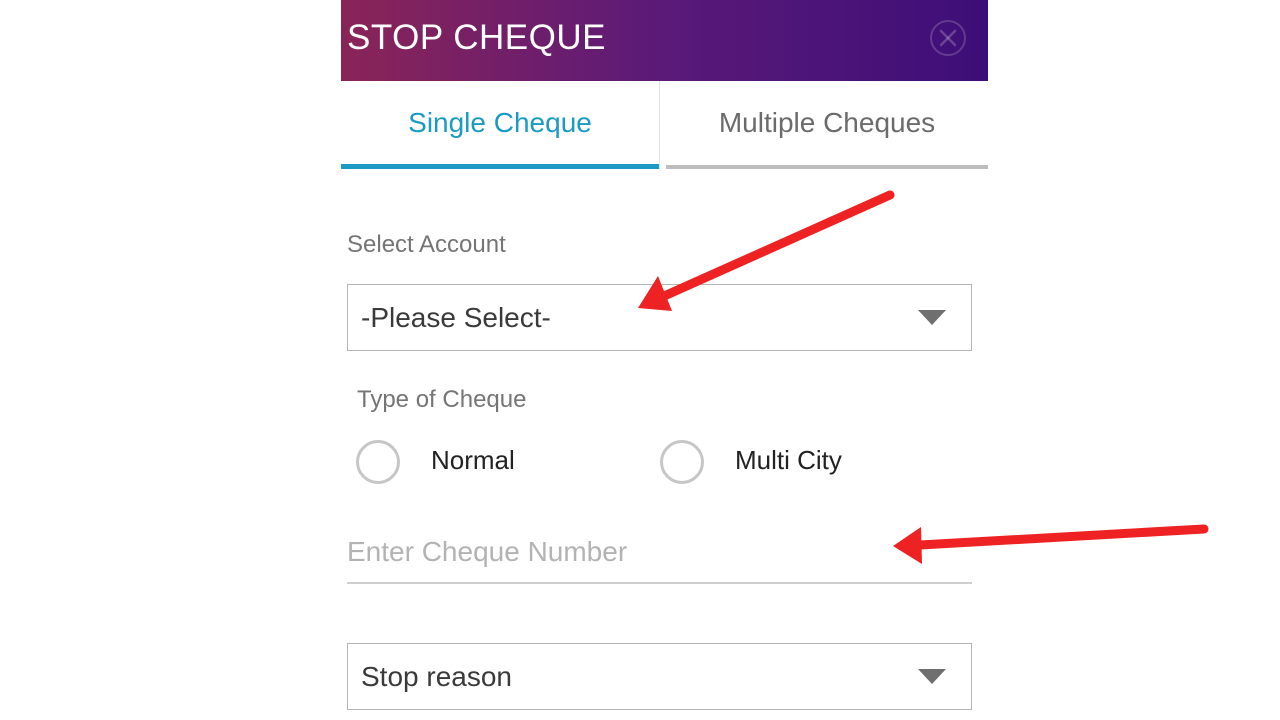 The height and width of the screenshot is (720, 1280). Describe the element at coordinates (788, 460) in the screenshot. I see `radio-multi-city-label: Multi City` at that location.